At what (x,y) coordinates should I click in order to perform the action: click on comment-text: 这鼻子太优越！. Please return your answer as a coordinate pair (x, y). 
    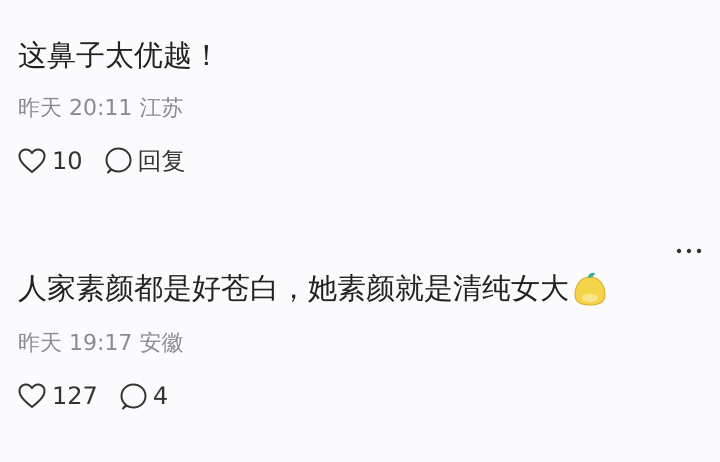
    Looking at the image, I should click on (119, 56).